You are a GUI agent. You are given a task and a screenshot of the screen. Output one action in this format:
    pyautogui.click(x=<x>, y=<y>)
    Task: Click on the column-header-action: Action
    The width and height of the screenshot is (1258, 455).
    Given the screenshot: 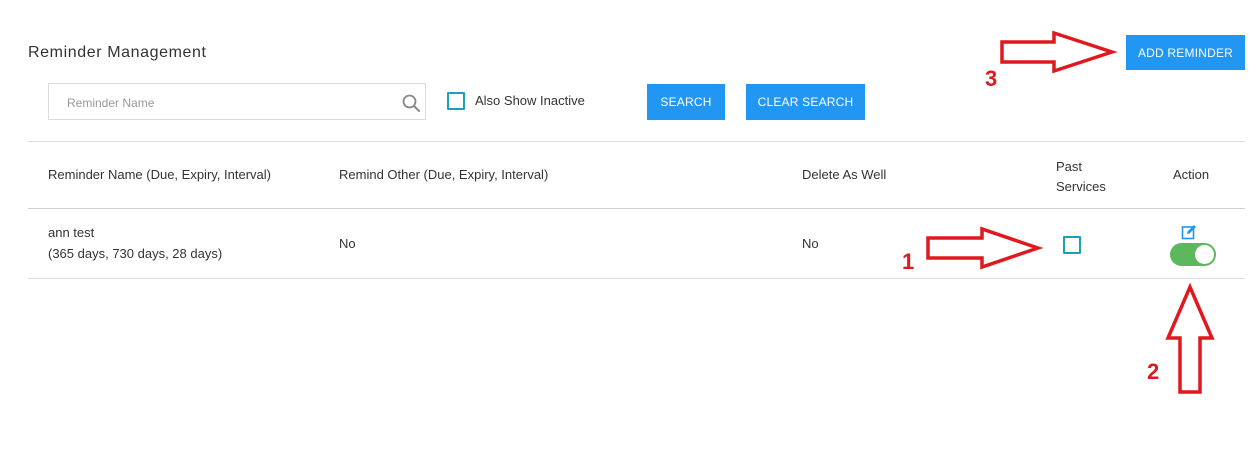 What is the action you would take?
    pyautogui.click(x=1191, y=174)
    